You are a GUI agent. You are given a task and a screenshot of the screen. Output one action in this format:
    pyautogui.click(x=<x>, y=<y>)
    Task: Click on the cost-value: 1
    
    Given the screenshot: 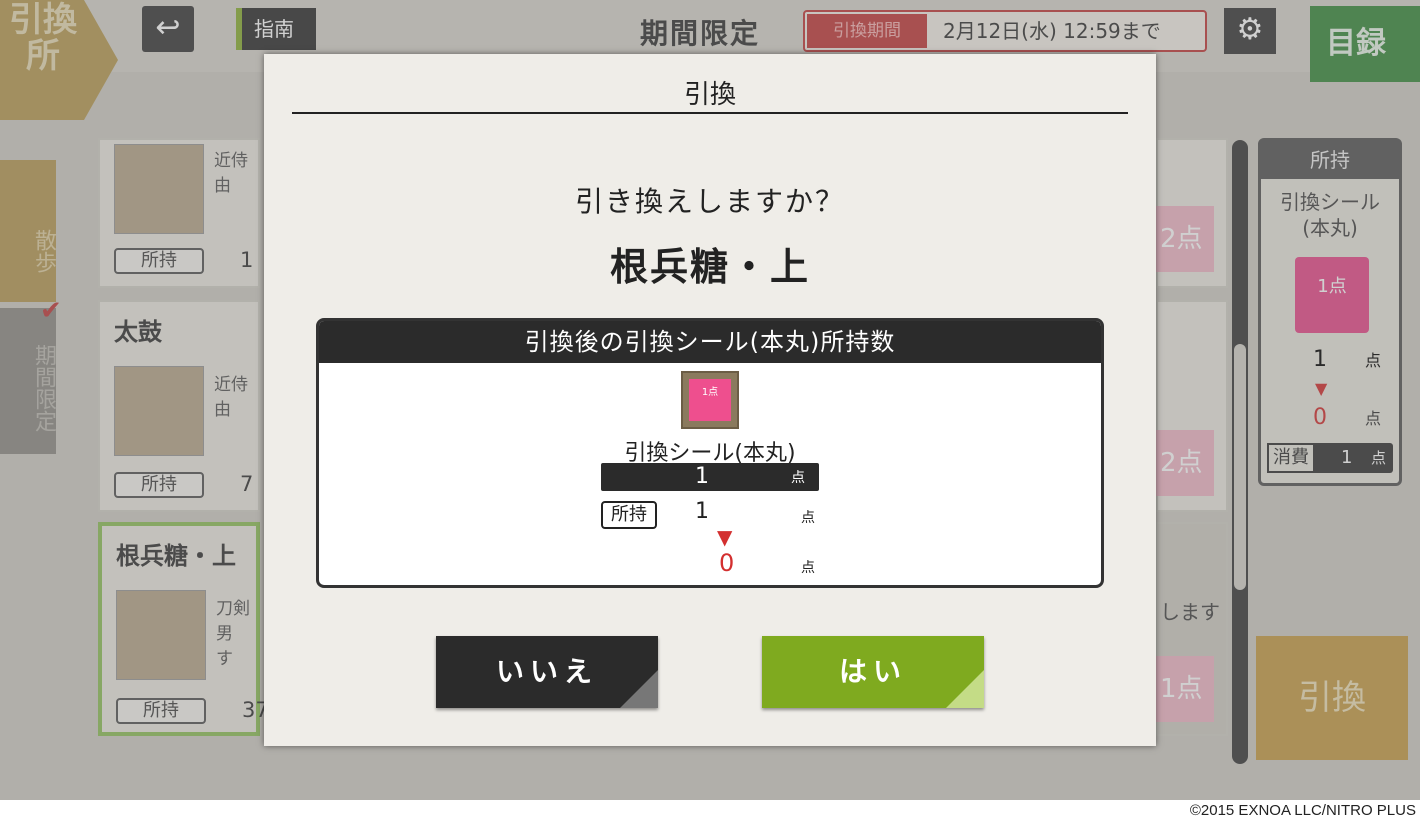 What is the action you would take?
    pyautogui.click(x=702, y=476)
    